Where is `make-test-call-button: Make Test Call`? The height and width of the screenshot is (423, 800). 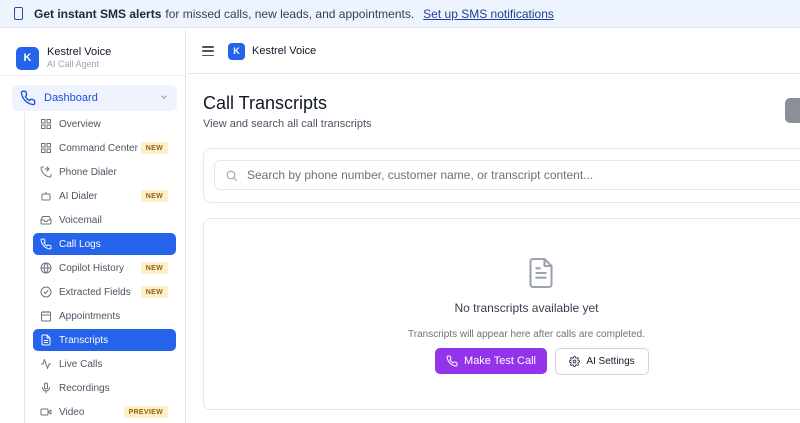
make-test-call-button: Make Test Call is located at coordinates (491, 361).